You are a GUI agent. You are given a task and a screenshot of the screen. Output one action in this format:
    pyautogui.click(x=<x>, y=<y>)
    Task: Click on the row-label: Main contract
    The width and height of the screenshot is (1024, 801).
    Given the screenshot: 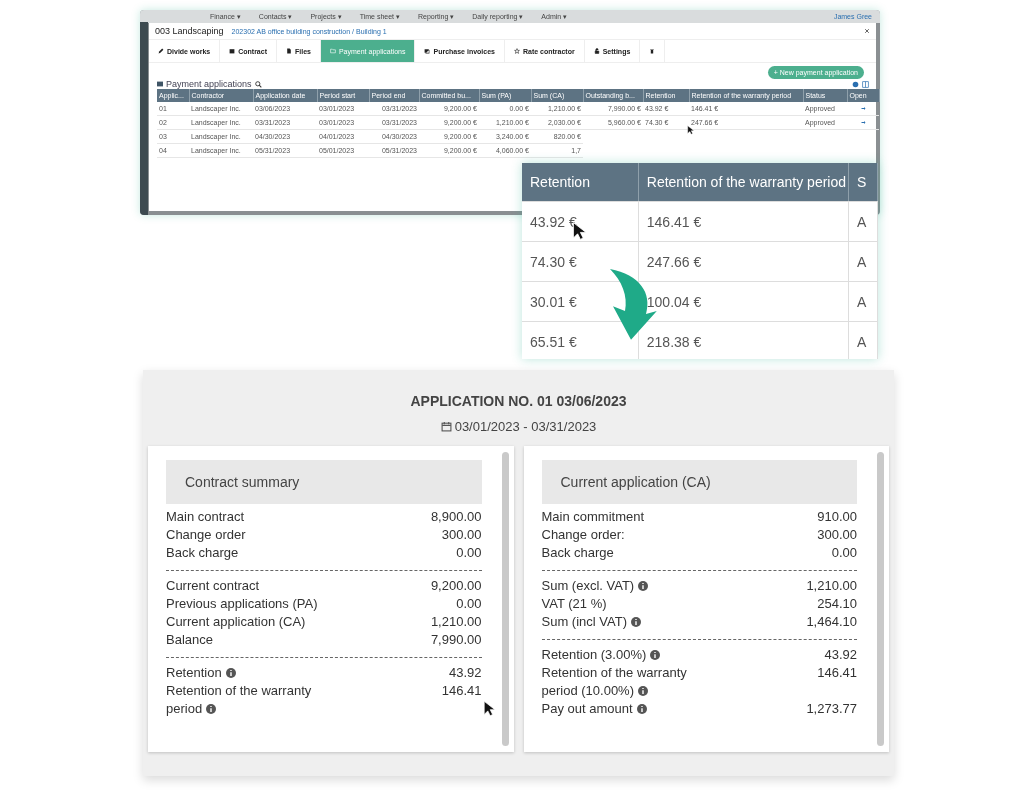 What is the action you would take?
    pyautogui.click(x=205, y=517)
    